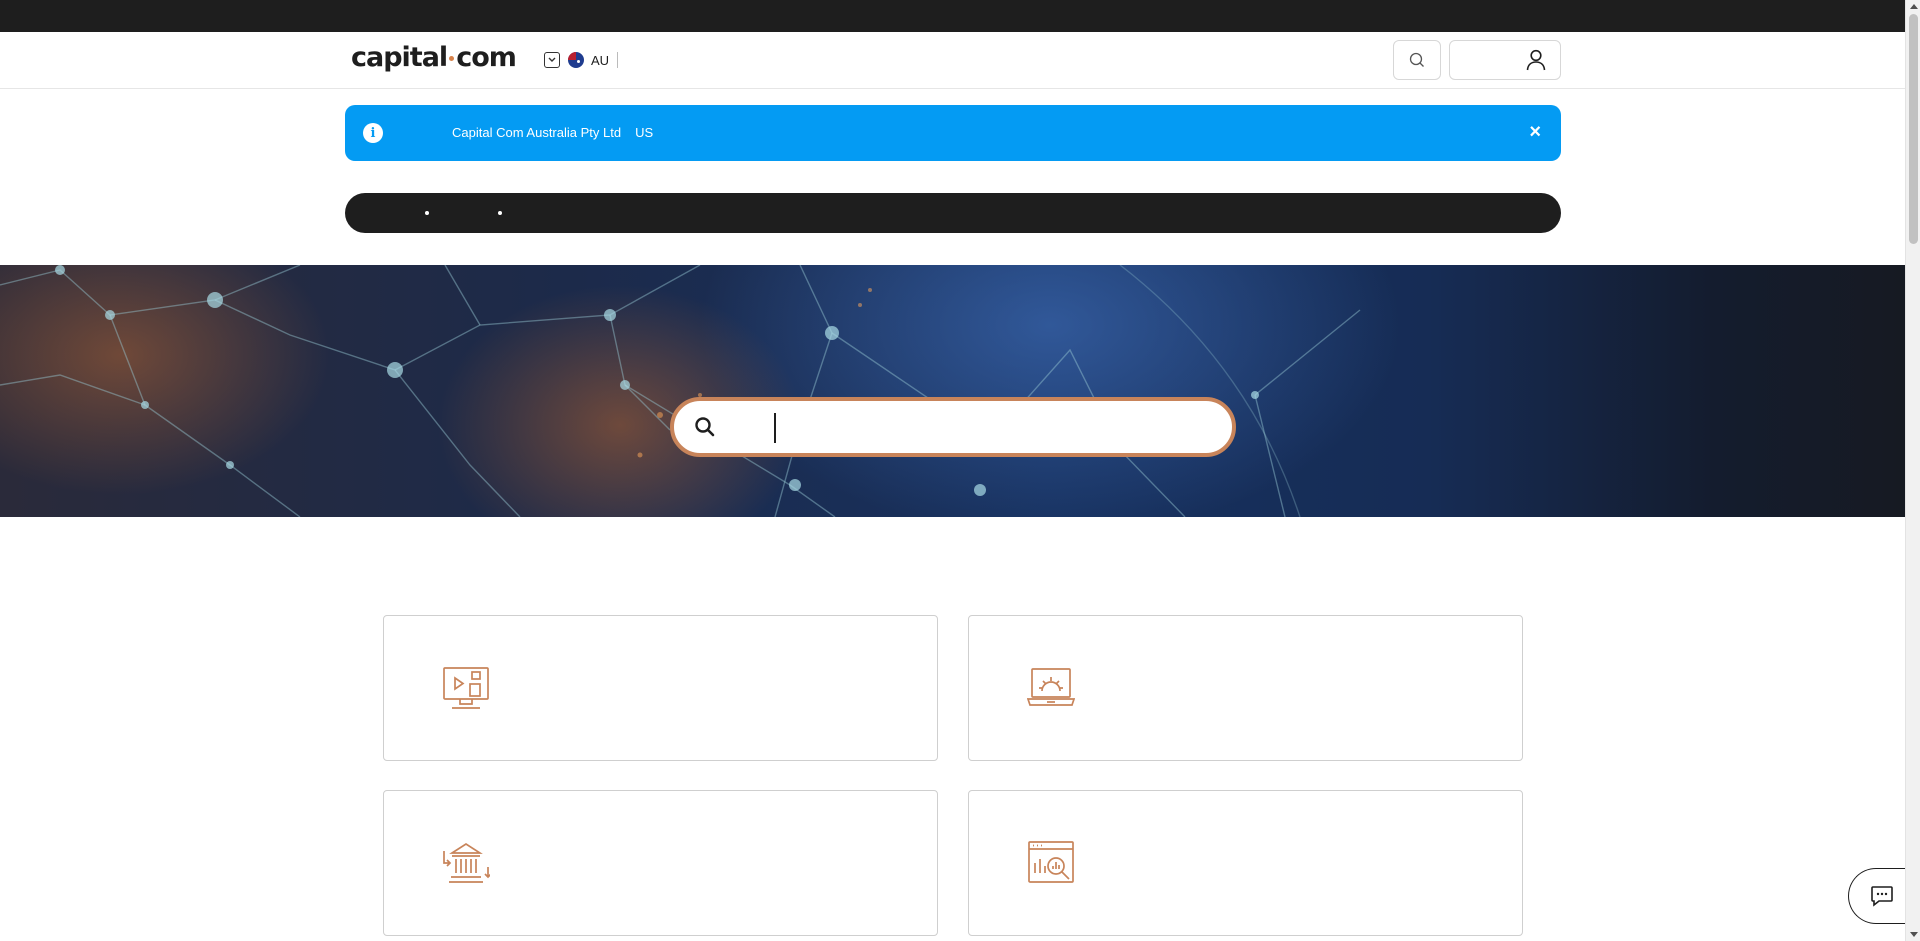 The image size is (1920, 941). I want to click on region-code: AU, so click(600, 60).